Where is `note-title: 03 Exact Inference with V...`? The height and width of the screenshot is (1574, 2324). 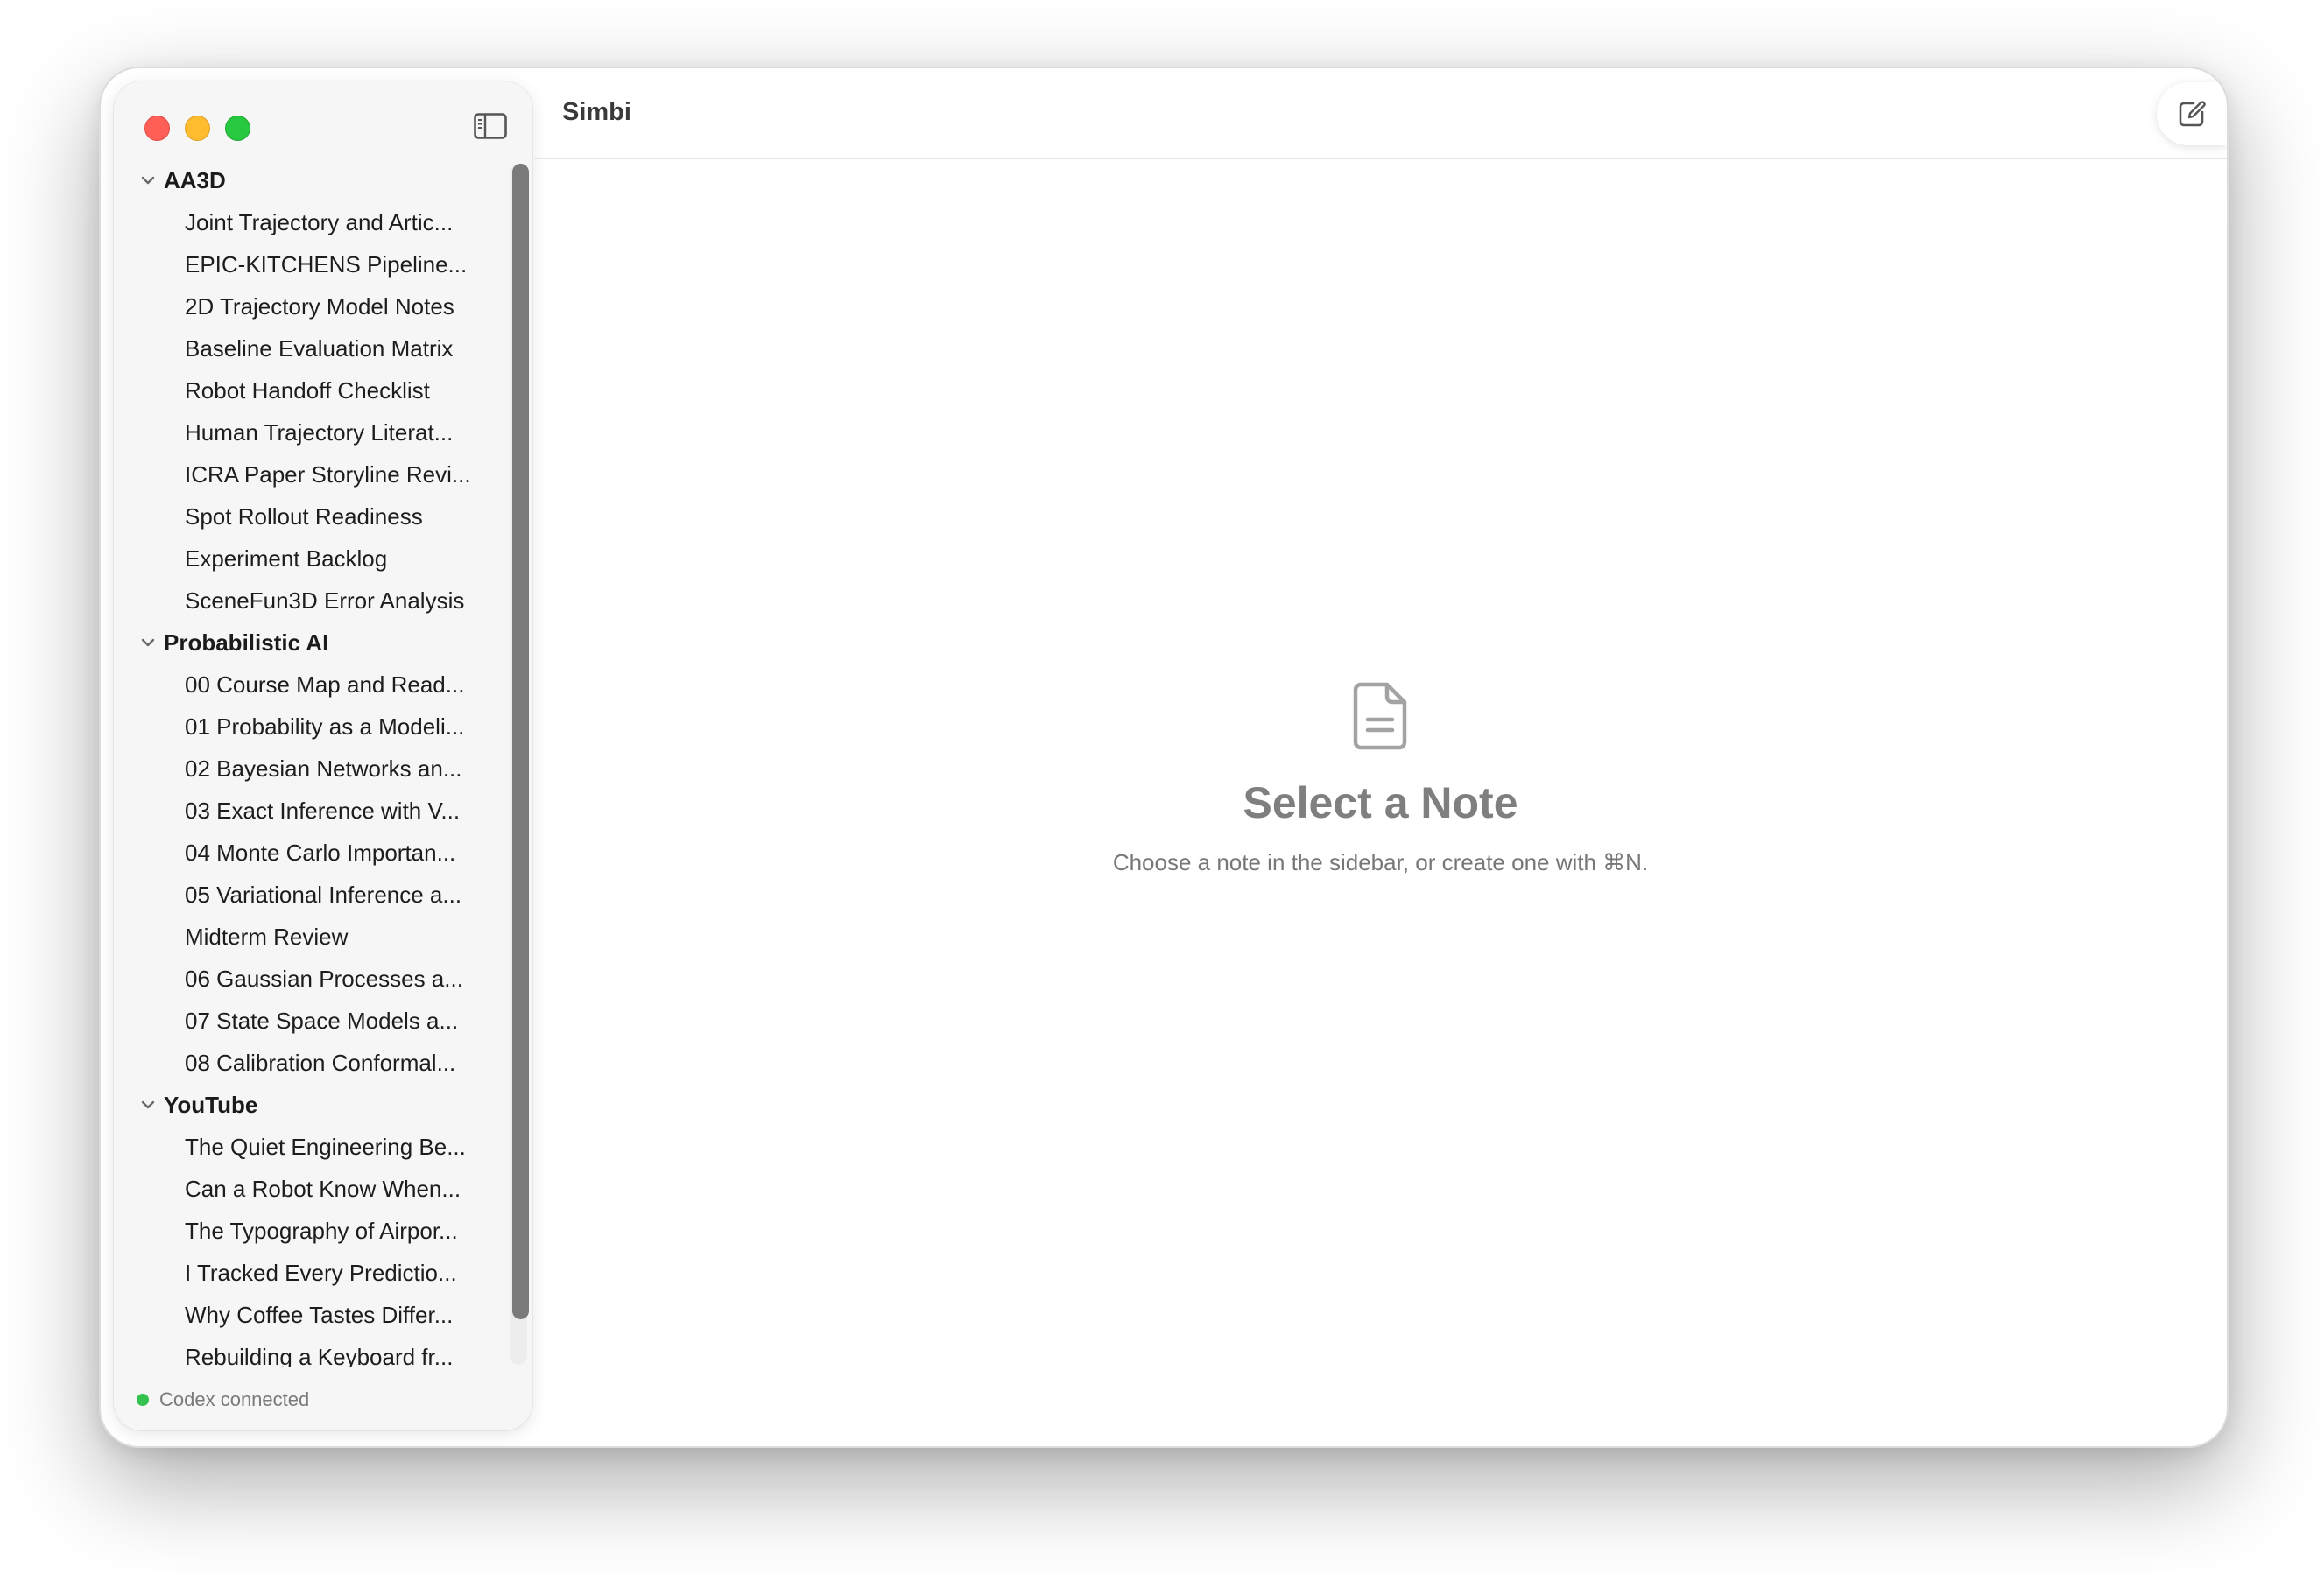
note-title: 03 Exact Inference with V... is located at coordinates (323, 810).